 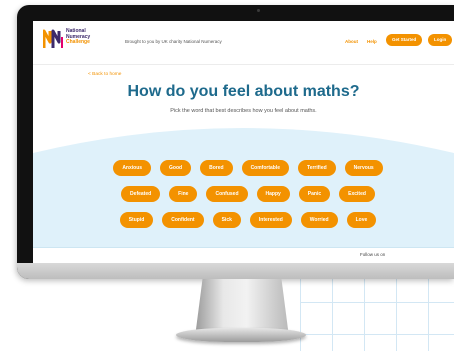 What do you see at coordinates (183, 194) in the screenshot?
I see `choice-fine-button: Fine` at bounding box center [183, 194].